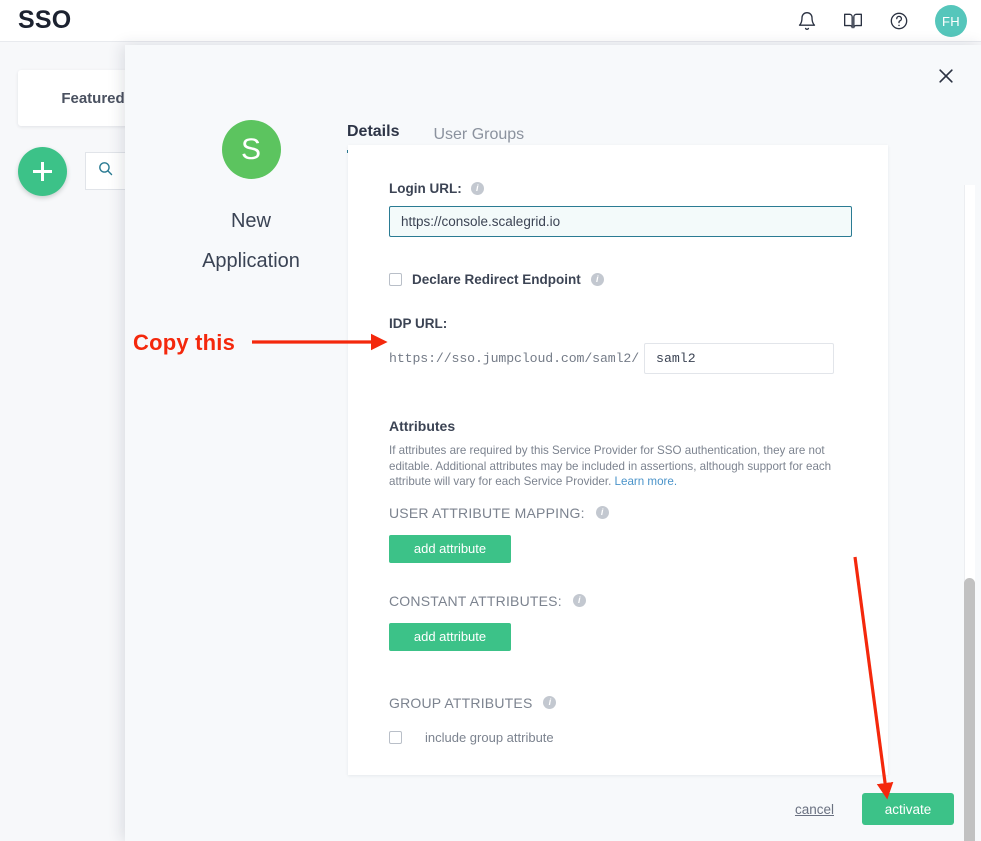 This screenshot has width=981, height=841. Describe the element at coordinates (514, 358) in the screenshot. I see `idp-url-prefix: https://sso.jumpcloud.com/saml2/` at that location.